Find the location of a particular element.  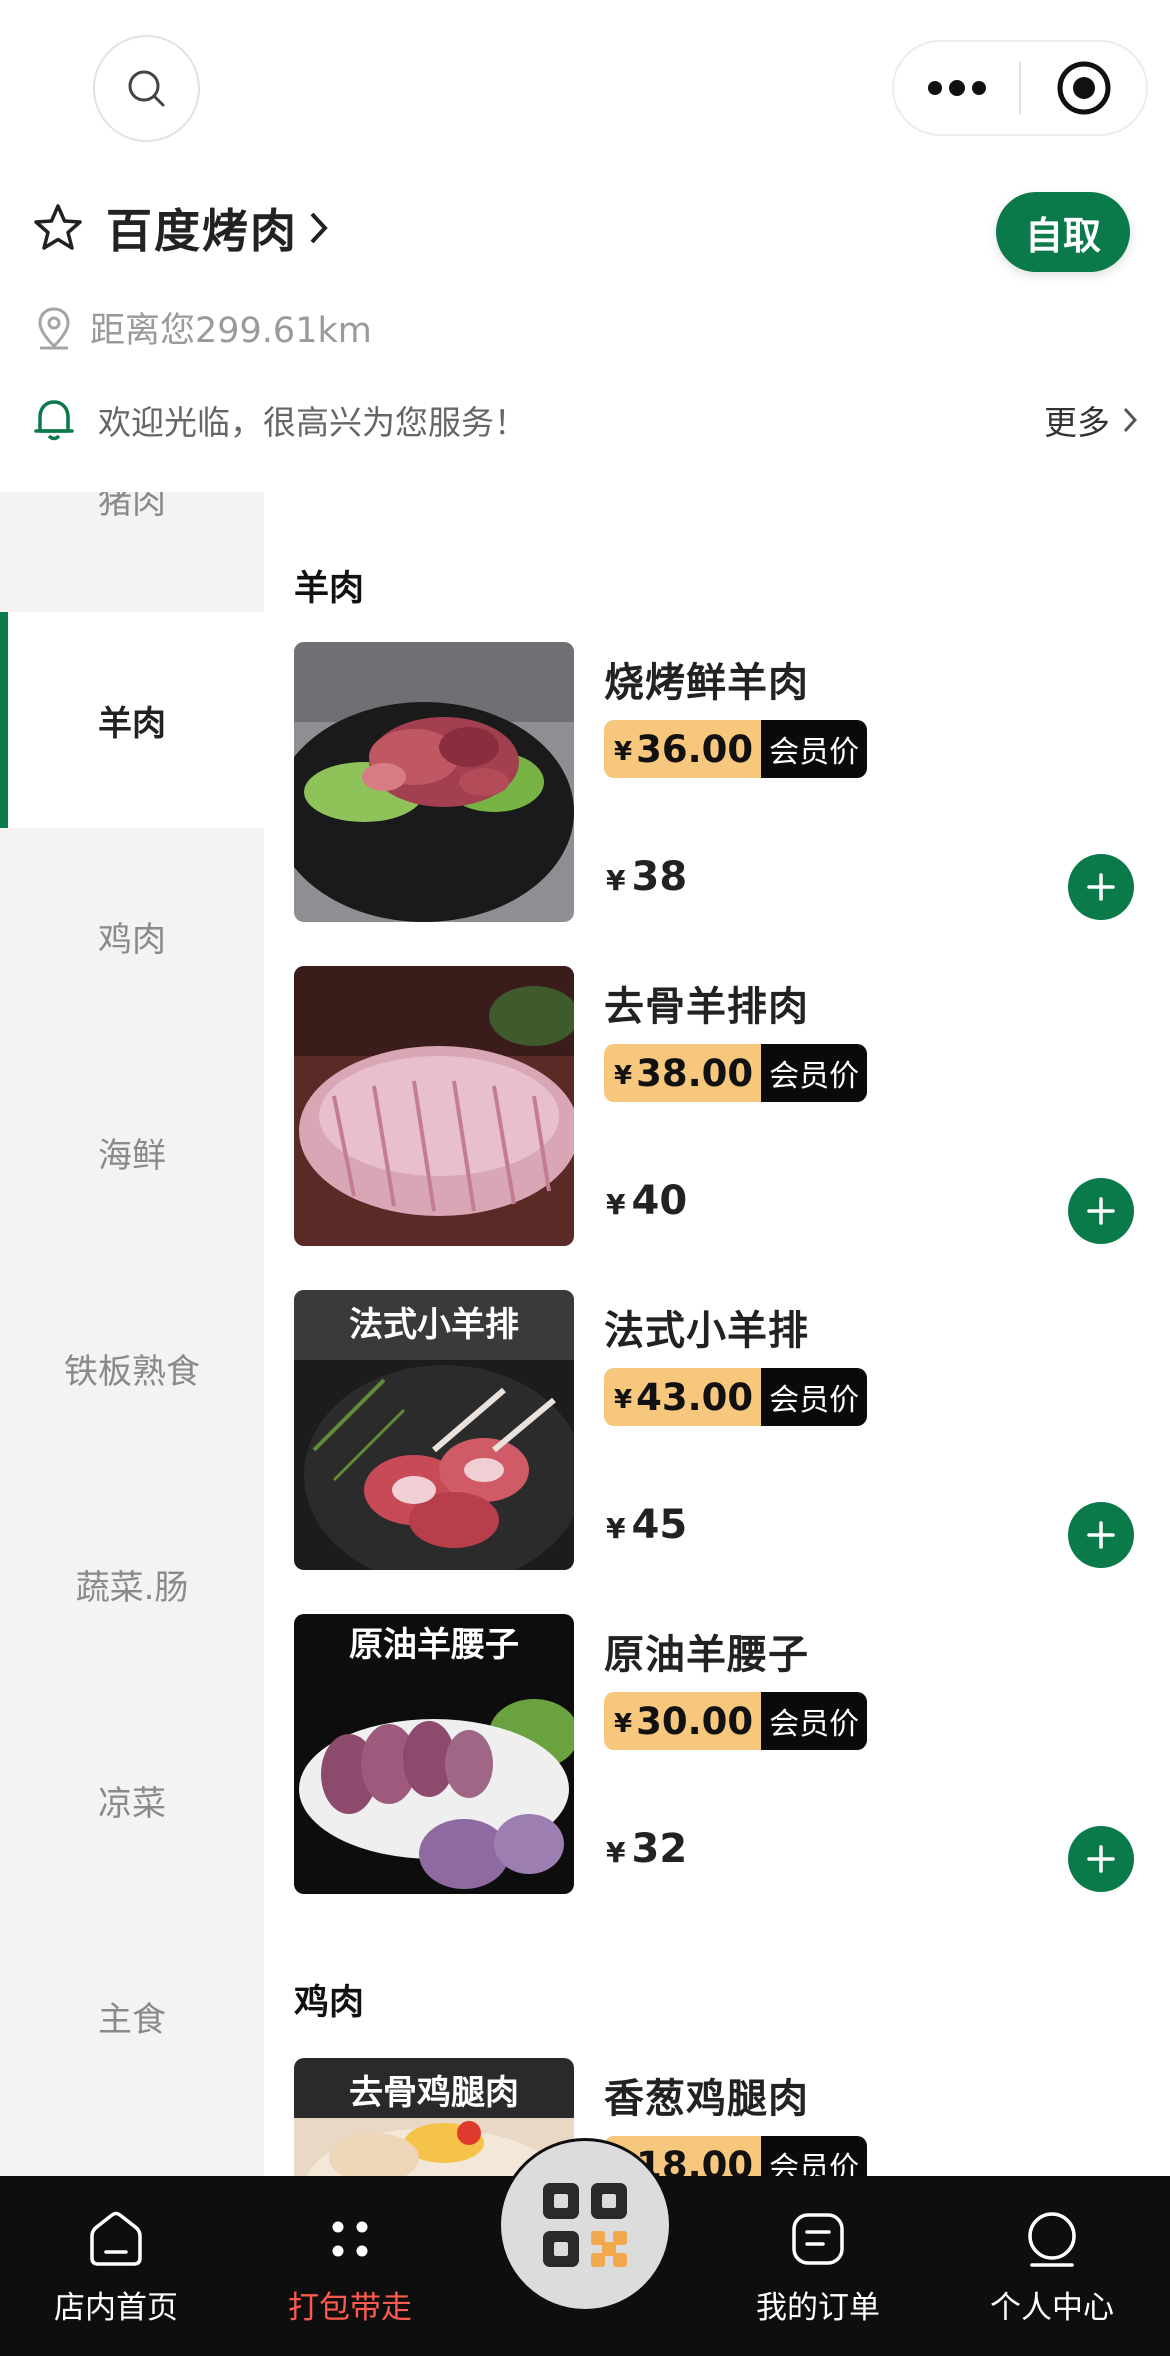

order-icon is located at coordinates (818, 2239).